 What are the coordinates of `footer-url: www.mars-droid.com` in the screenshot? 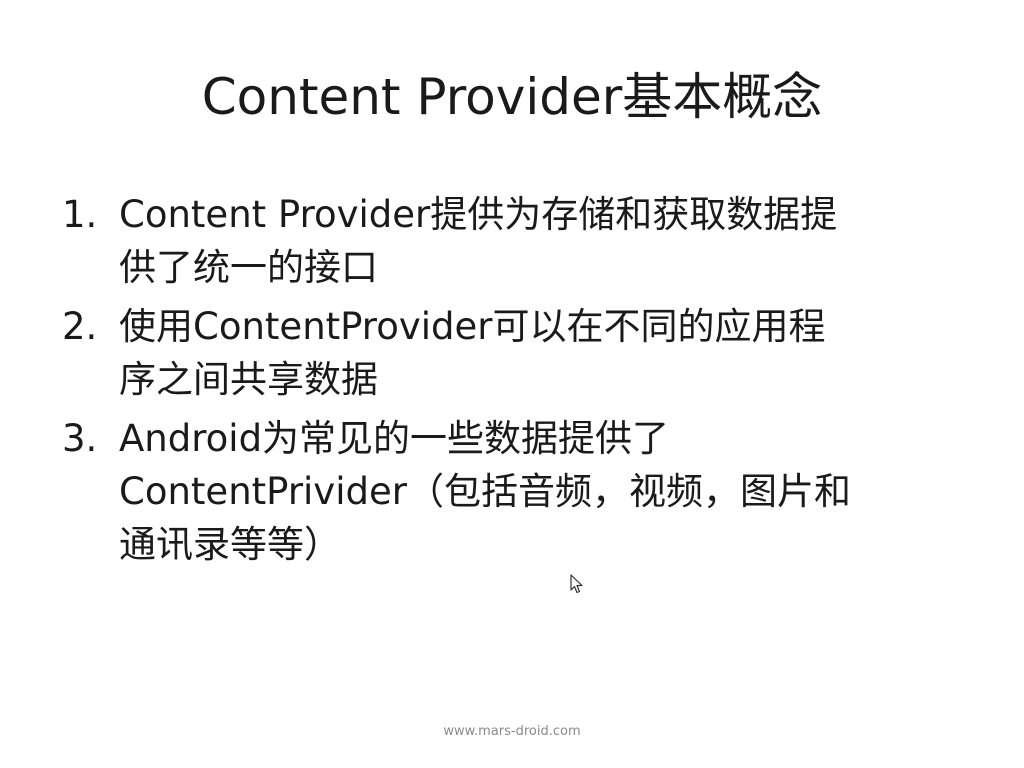 It's located at (512, 731).